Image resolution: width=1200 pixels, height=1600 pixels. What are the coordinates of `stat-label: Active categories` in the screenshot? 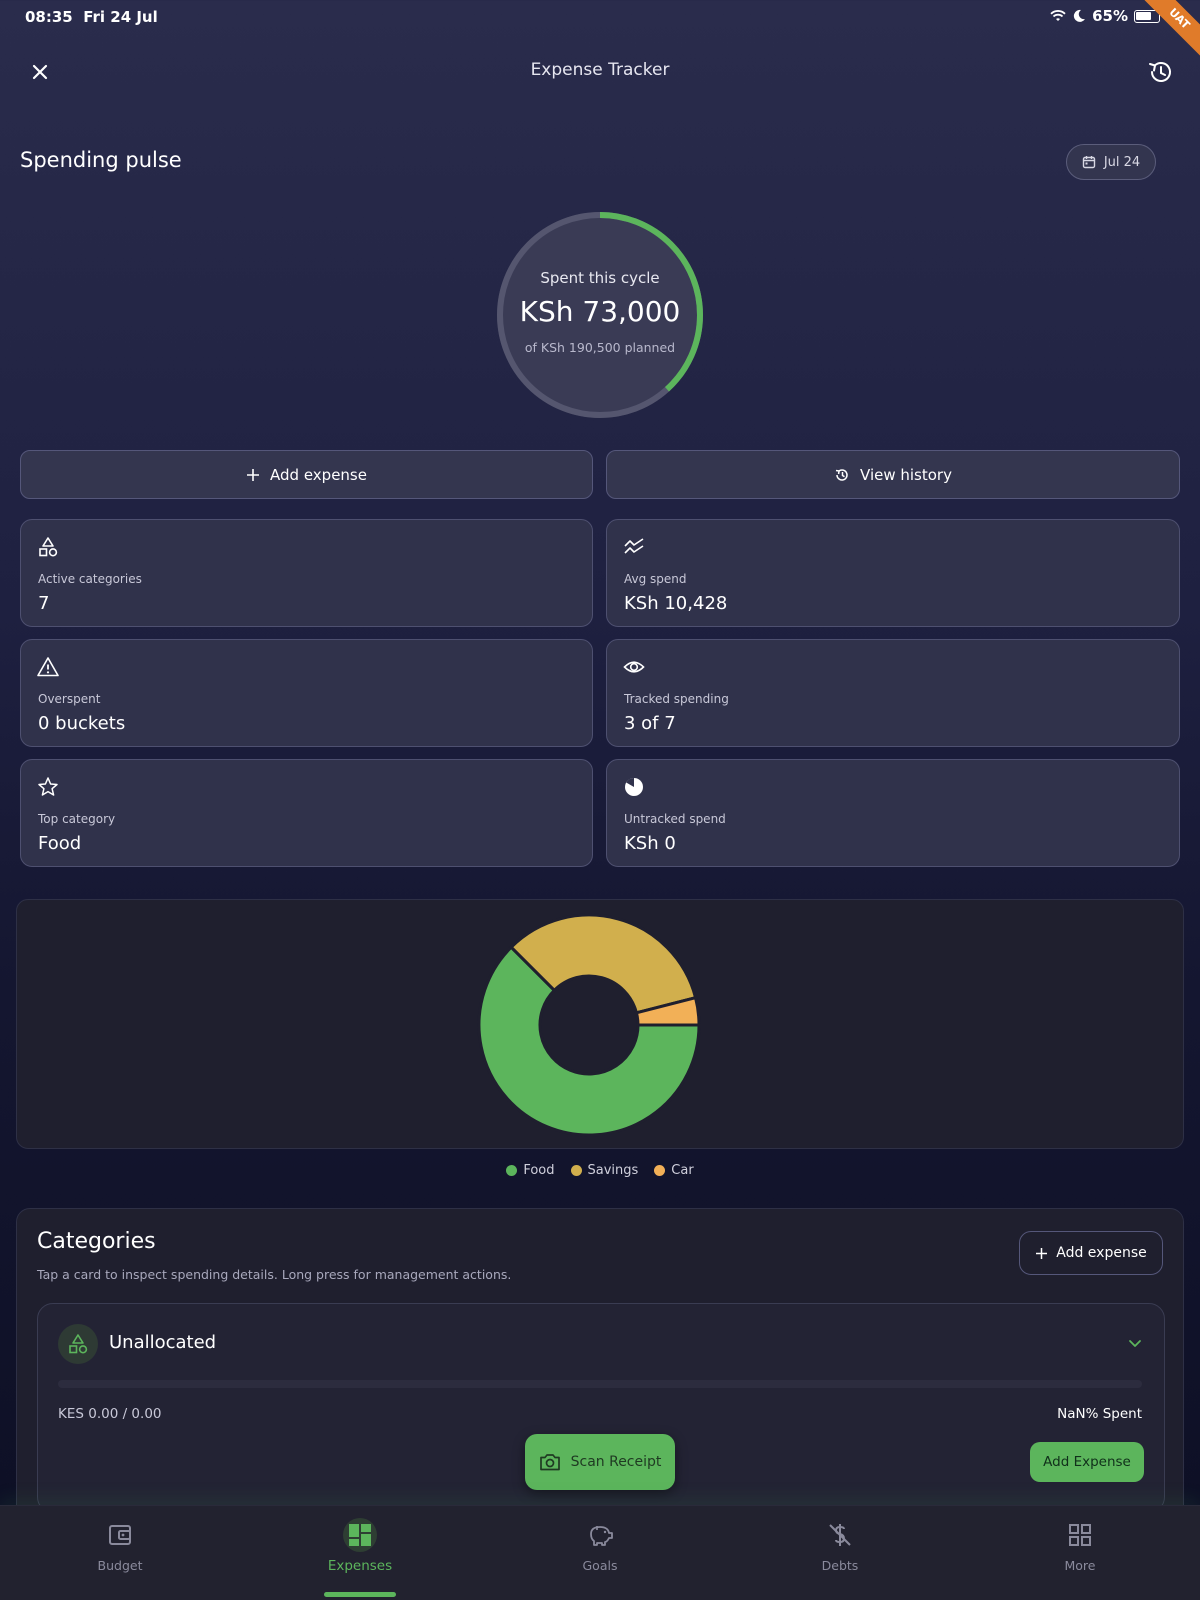 It's located at (90, 579).